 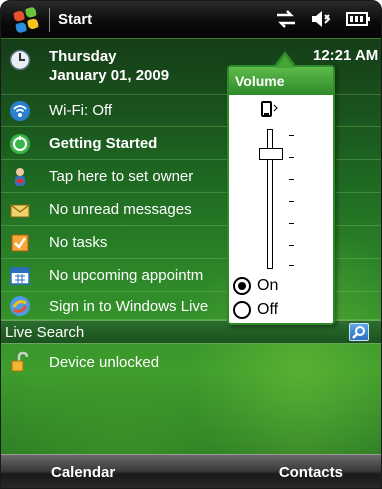 What do you see at coordinates (255, 286) in the screenshot?
I see `sound-on-option: On` at bounding box center [255, 286].